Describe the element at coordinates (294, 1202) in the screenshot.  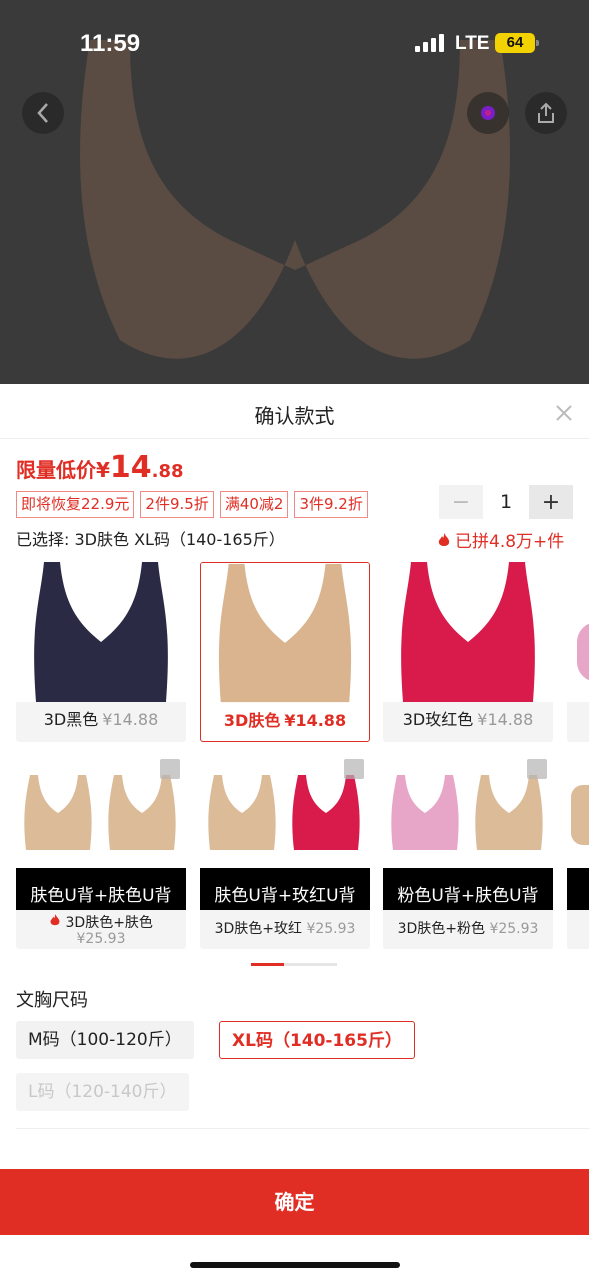
I see `confirm-button: 确定` at that location.